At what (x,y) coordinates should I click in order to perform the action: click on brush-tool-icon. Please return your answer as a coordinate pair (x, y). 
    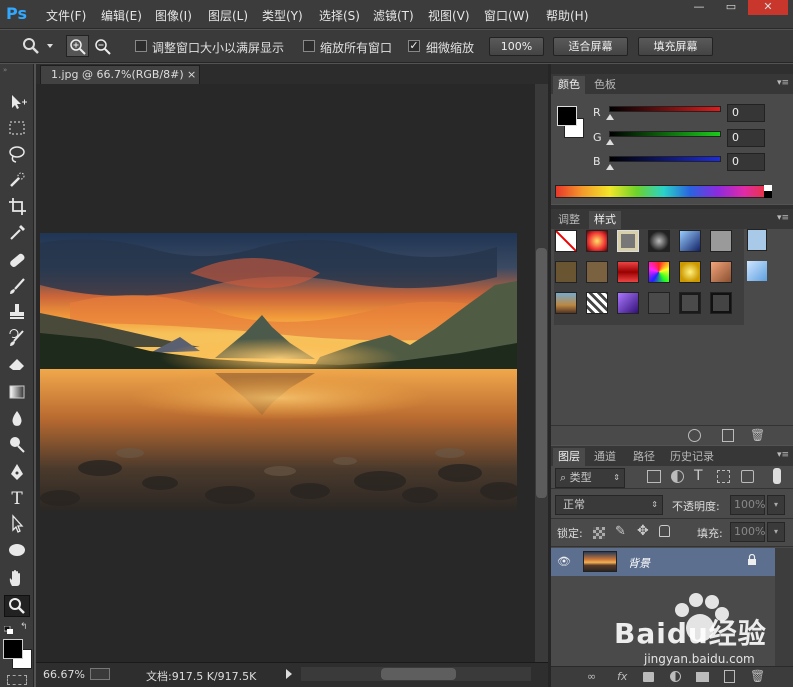
    Looking at the image, I should click on (17, 287).